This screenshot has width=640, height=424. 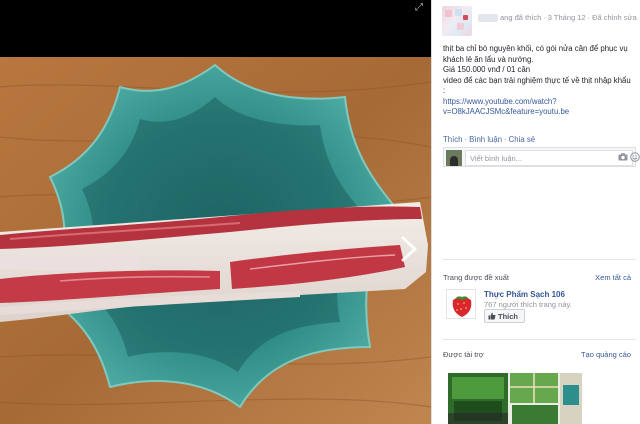 What do you see at coordinates (623, 157) in the screenshot?
I see `camera-icon` at bounding box center [623, 157].